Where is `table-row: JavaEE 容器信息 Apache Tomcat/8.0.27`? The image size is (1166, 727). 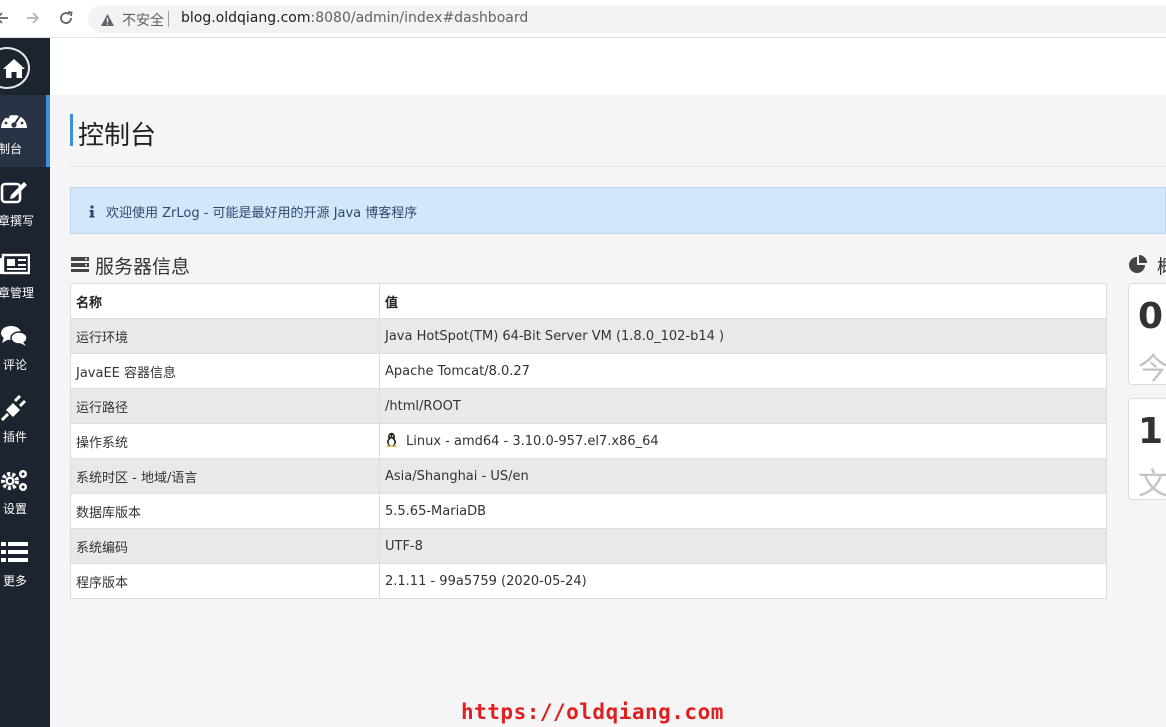
table-row: JavaEE 容器信息 Apache Tomcat/8.0.27 is located at coordinates (588, 371).